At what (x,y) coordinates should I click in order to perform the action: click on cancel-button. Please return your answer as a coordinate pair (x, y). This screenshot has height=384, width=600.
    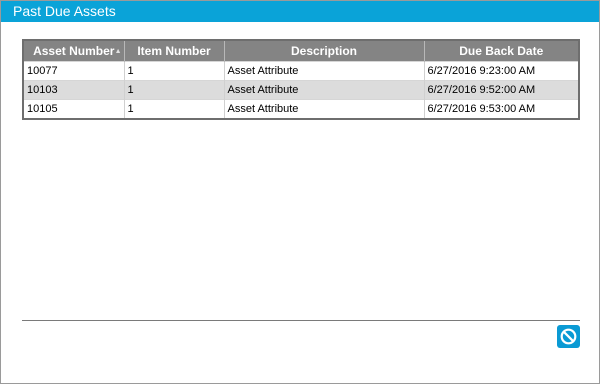
    Looking at the image, I should click on (568, 336).